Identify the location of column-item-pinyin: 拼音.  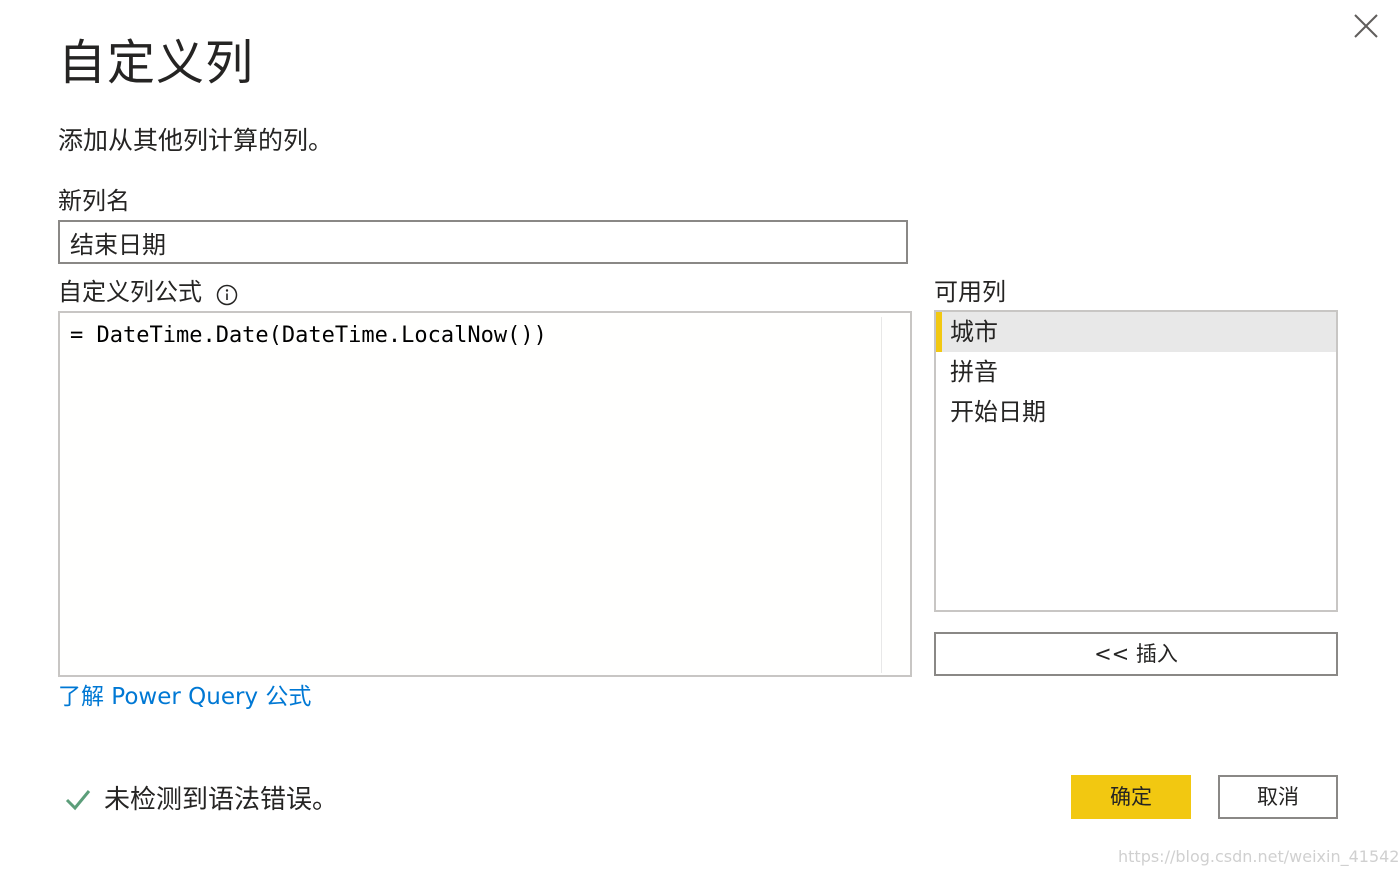
(1136, 372).